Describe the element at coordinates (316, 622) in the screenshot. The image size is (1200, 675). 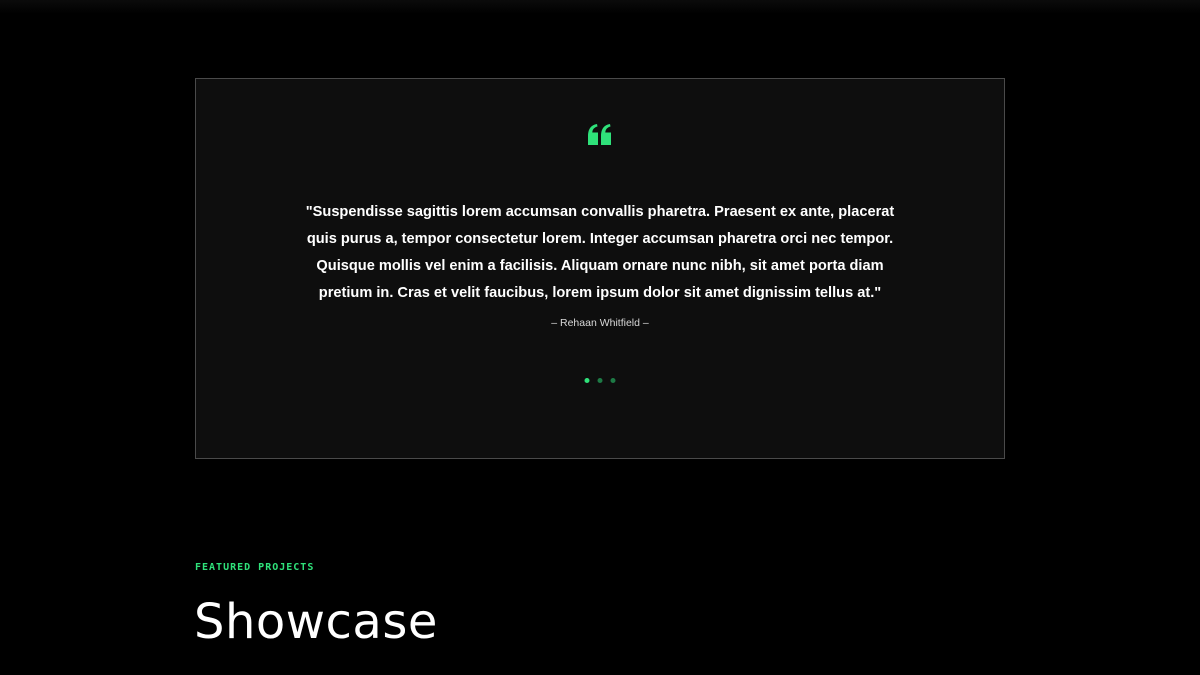
I see `section-title: Showcase` at that location.